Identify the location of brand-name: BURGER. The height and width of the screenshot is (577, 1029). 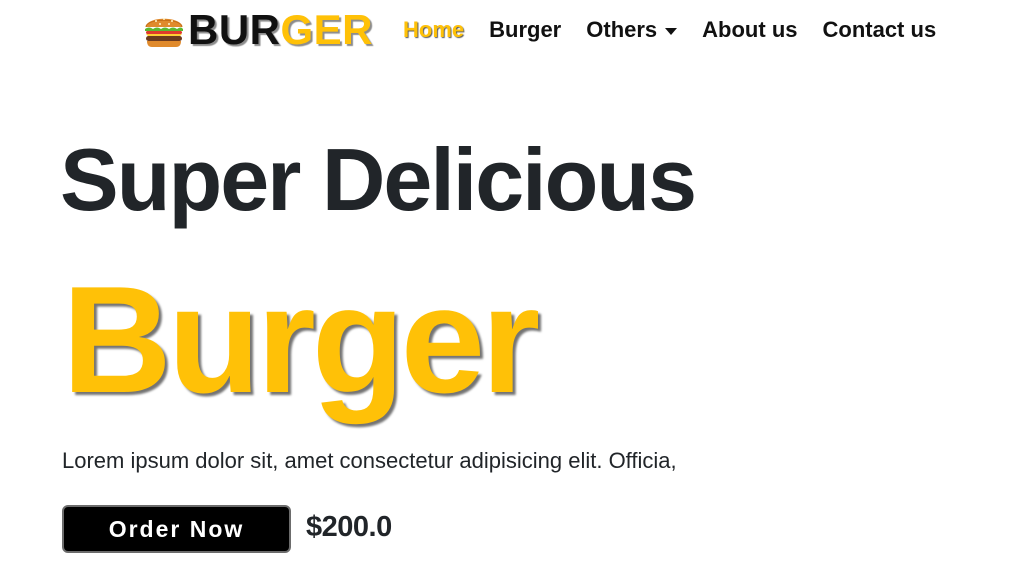
(280, 30).